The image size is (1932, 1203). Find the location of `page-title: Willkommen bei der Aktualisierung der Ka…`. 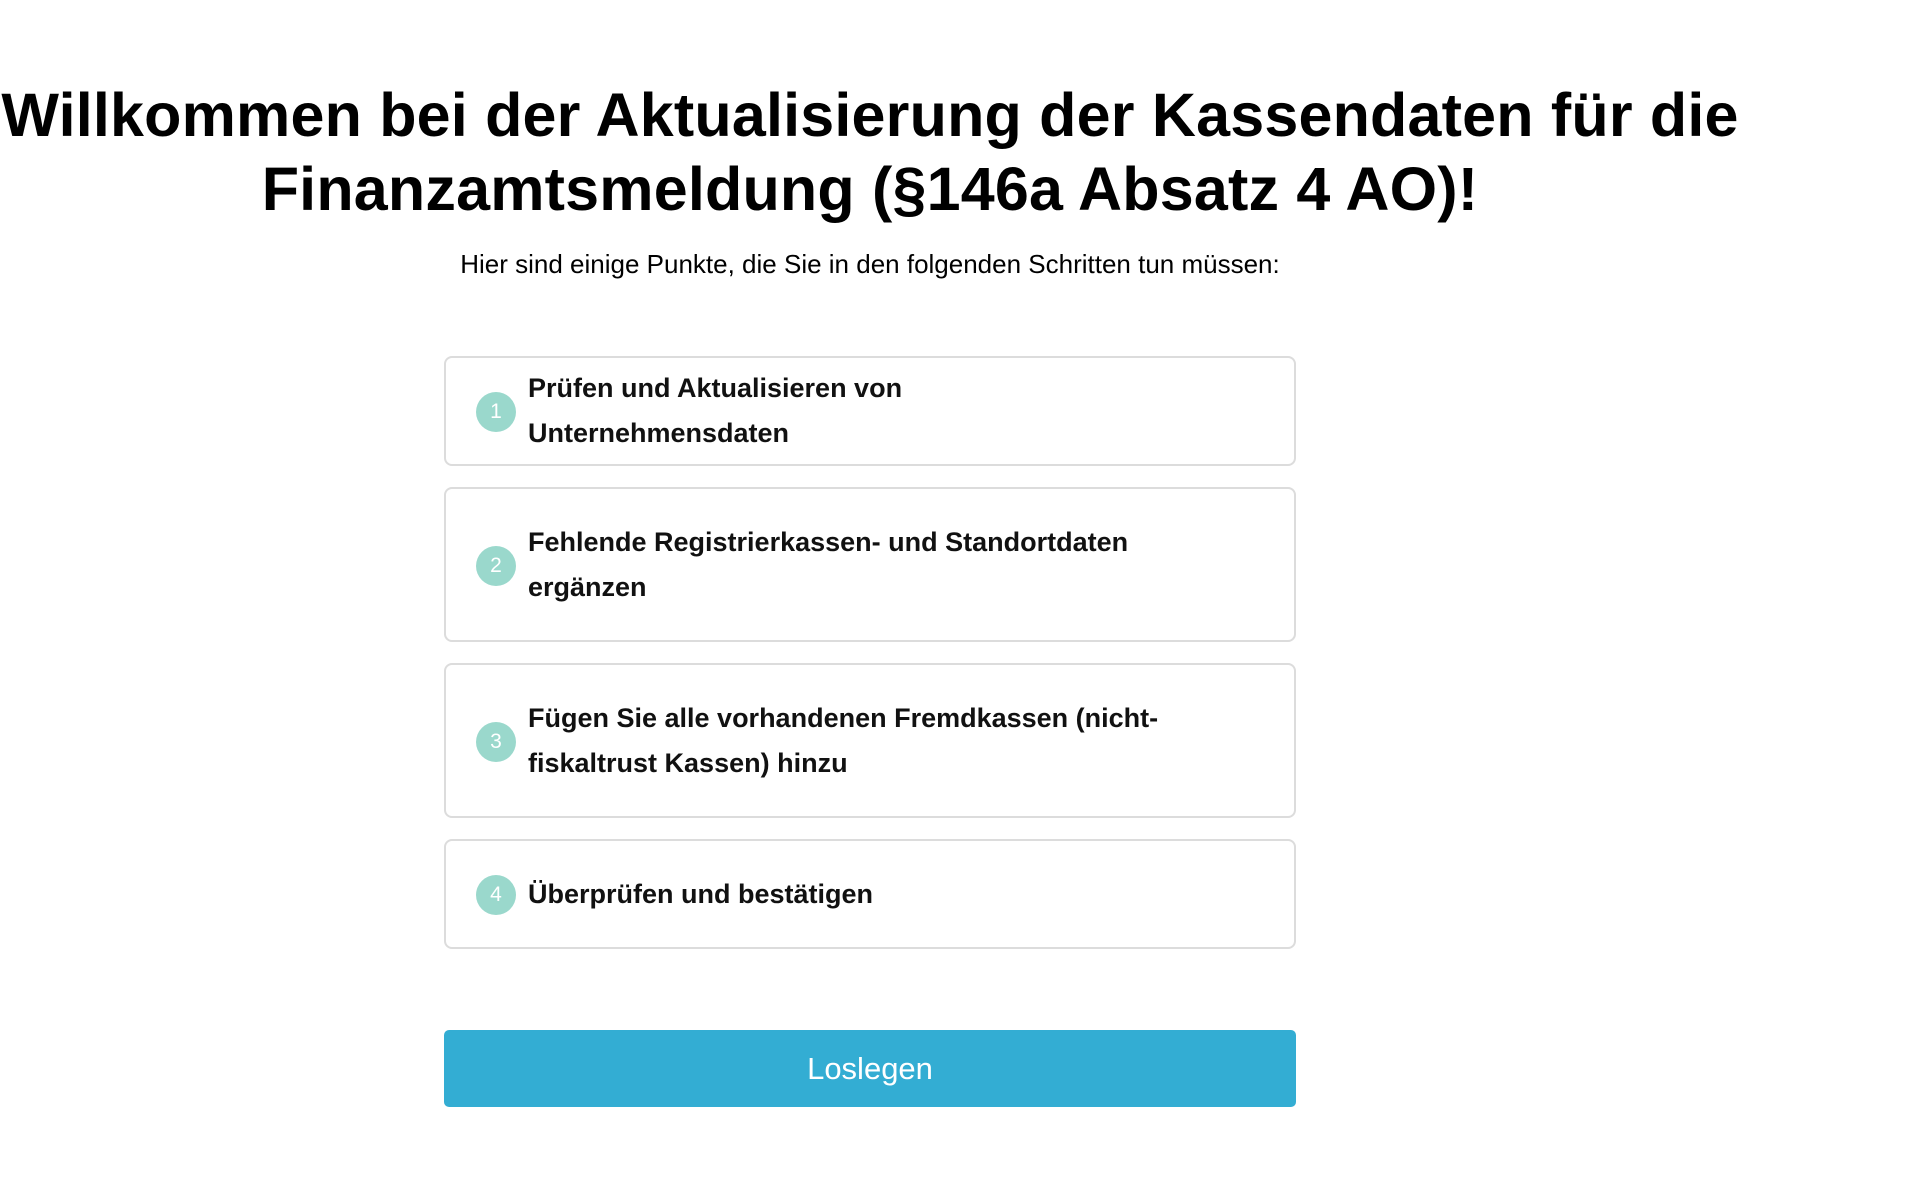

page-title: Willkommen bei der Aktualisierung der Ka… is located at coordinates (870, 152).